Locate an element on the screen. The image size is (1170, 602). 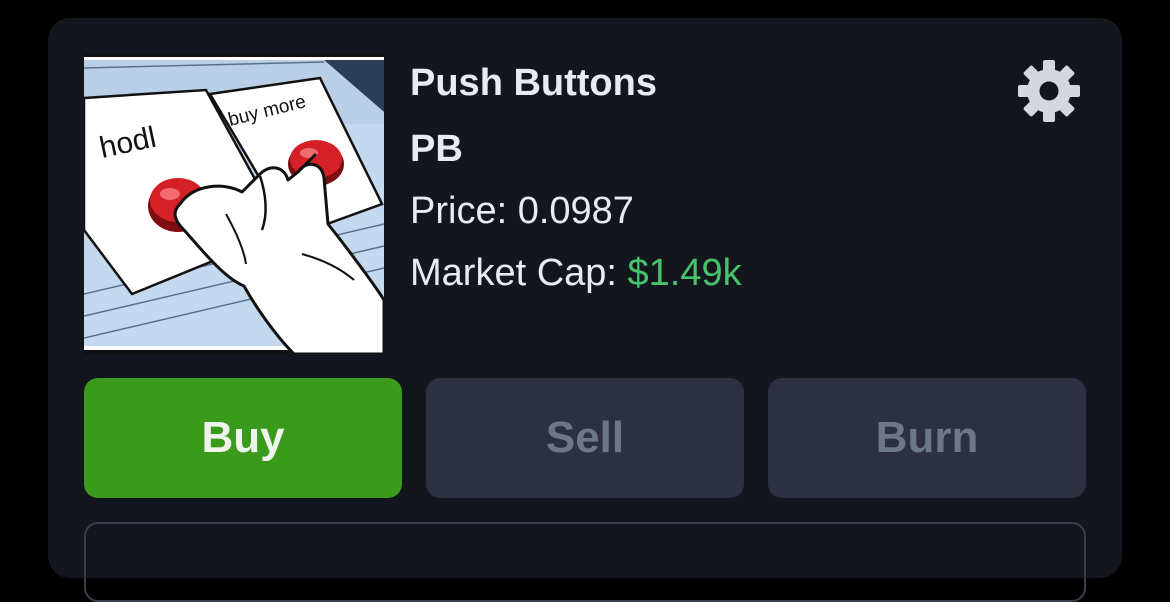
token-name: Push Buttons is located at coordinates (533, 83).